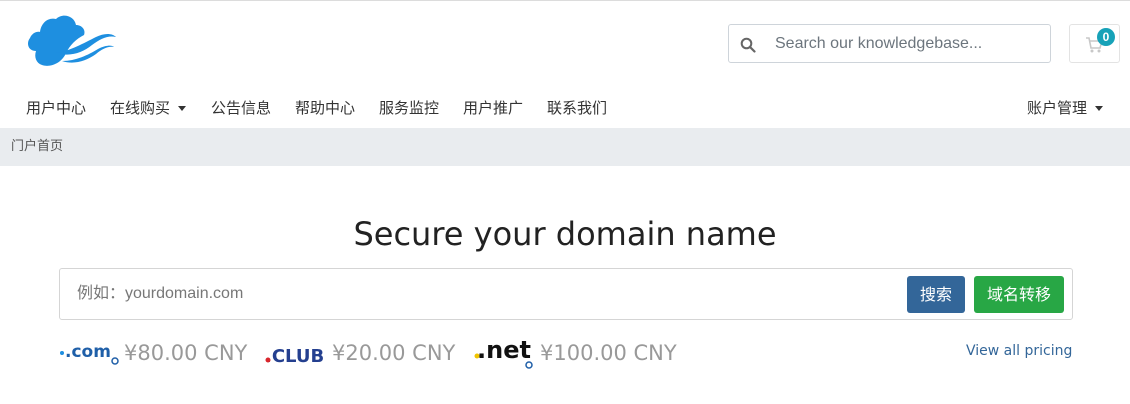  What do you see at coordinates (565, 147) in the screenshot?
I see `breadcrumb: 门户首页` at bounding box center [565, 147].